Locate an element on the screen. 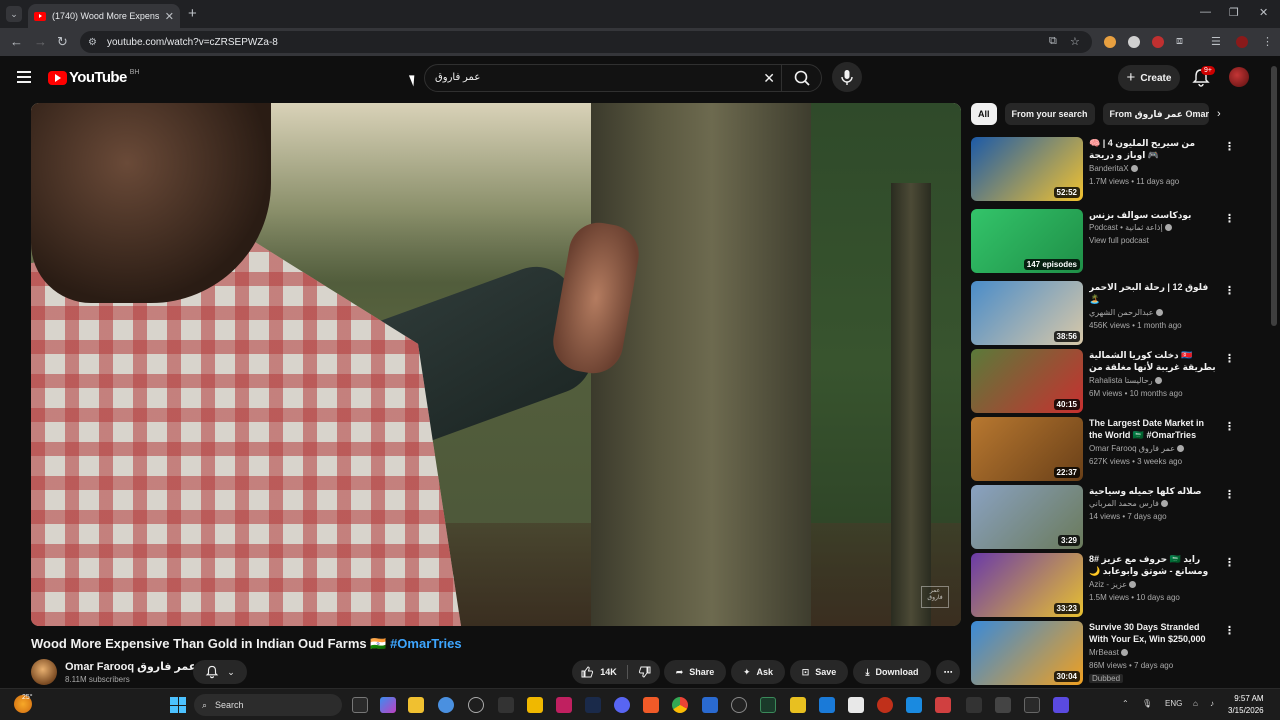  profile-avatar is located at coordinates (1242, 42).